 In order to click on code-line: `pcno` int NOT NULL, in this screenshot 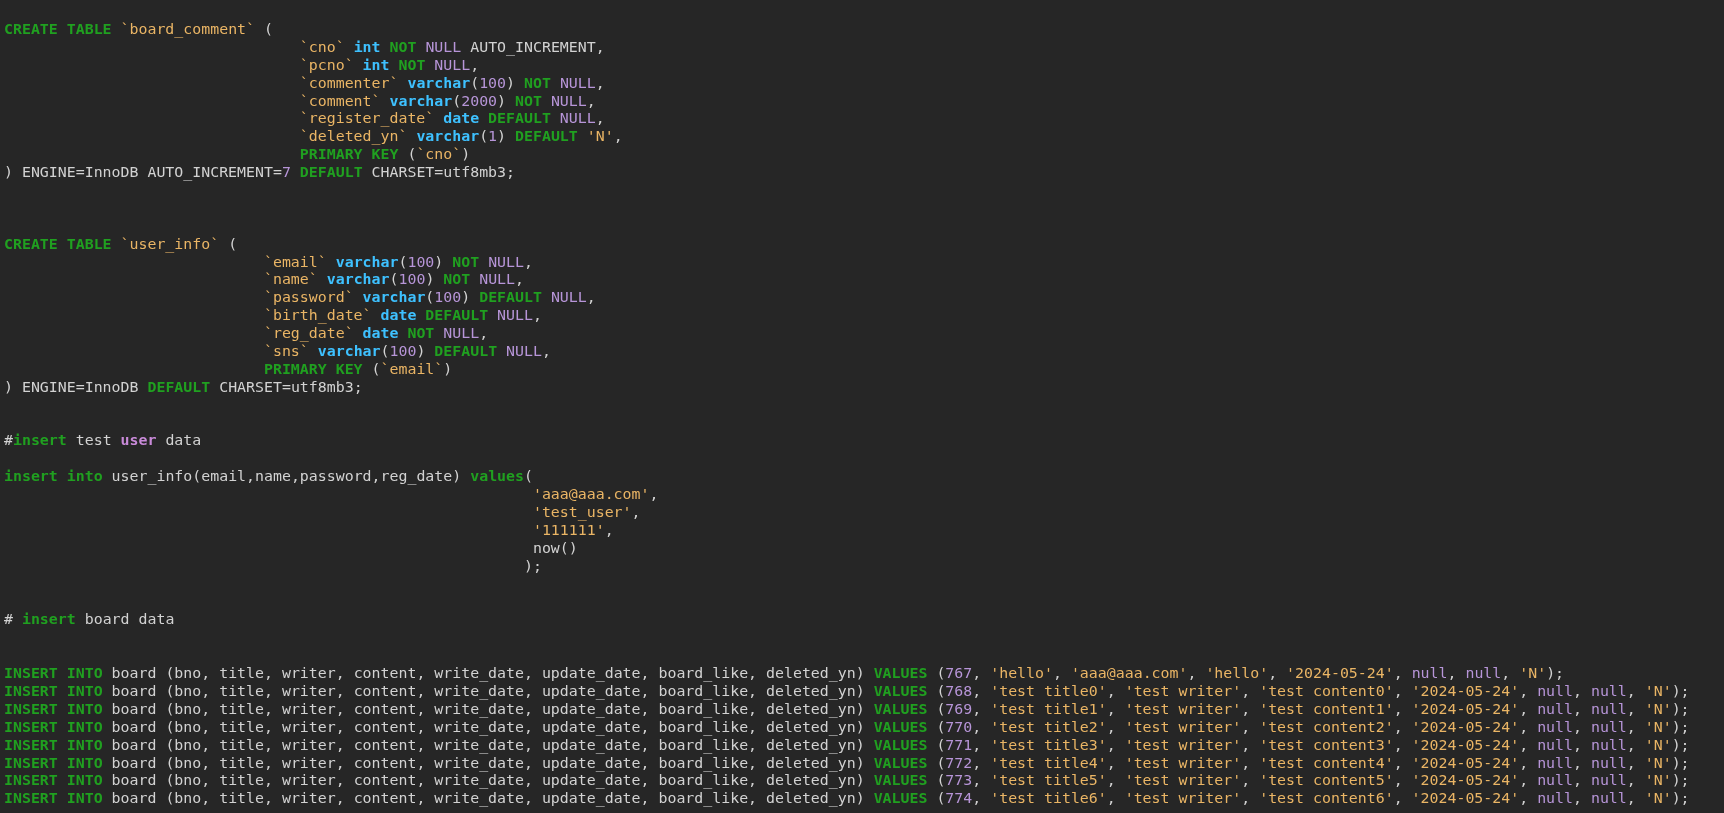, I will do `click(389, 65)`.